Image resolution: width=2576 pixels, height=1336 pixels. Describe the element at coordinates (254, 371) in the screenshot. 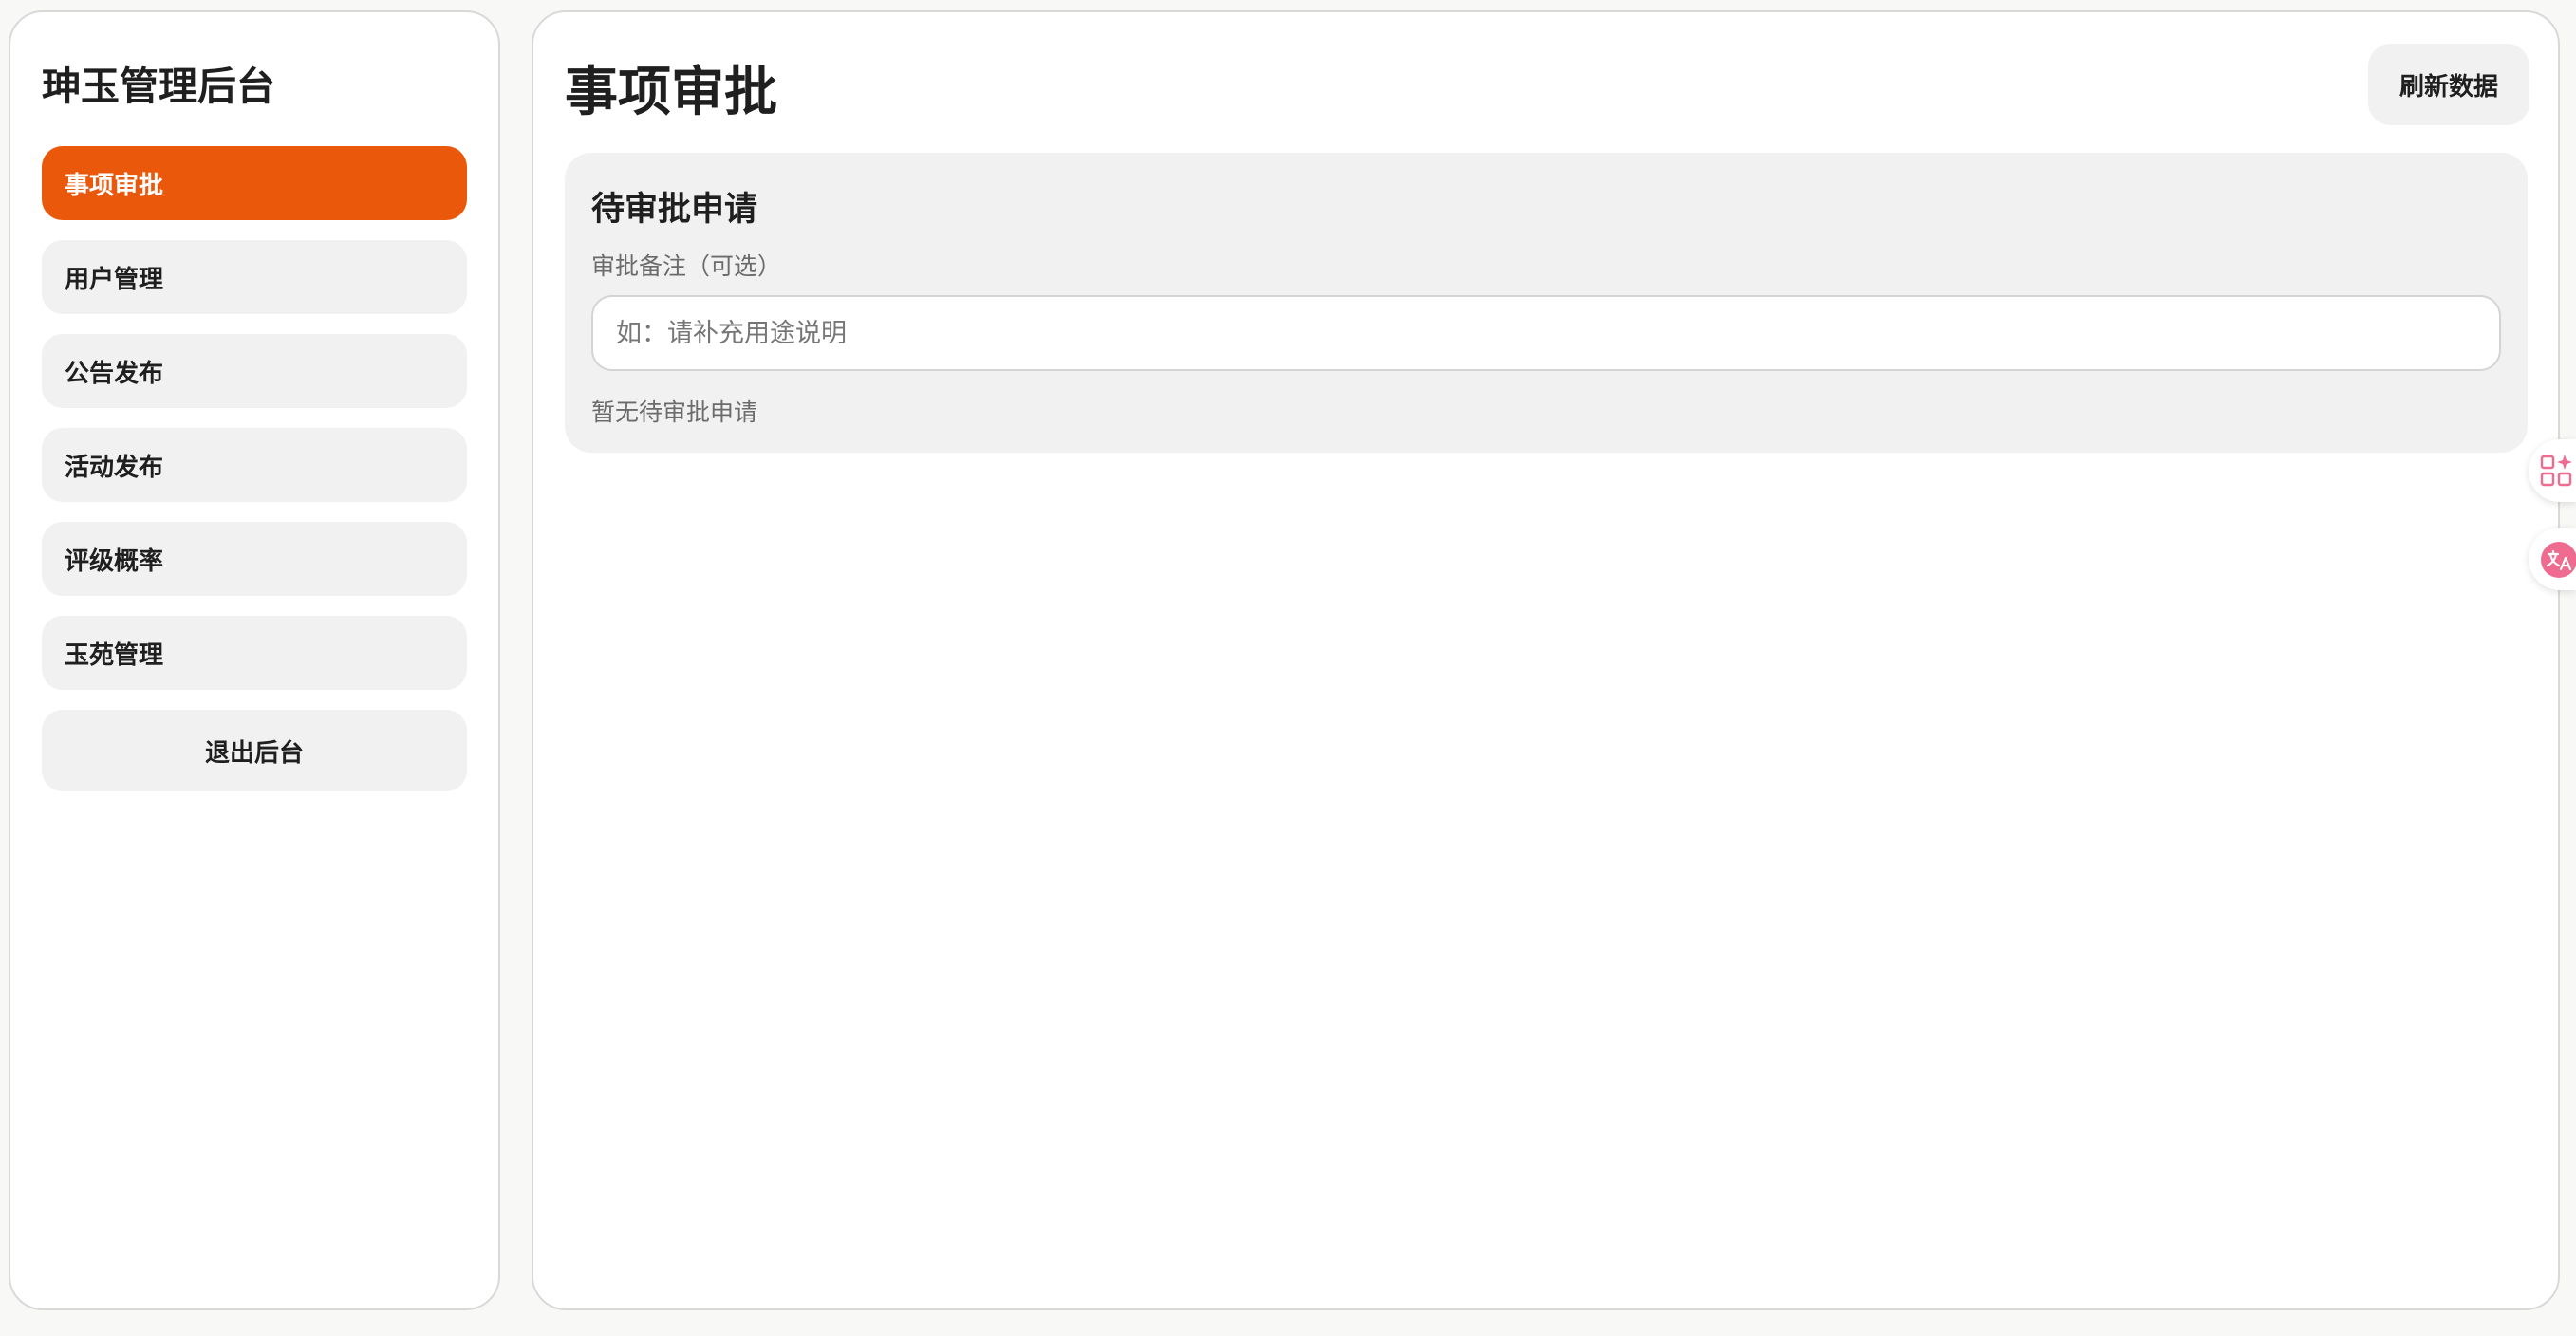

I see `sidebar-item-announcement: 公告发布` at that location.